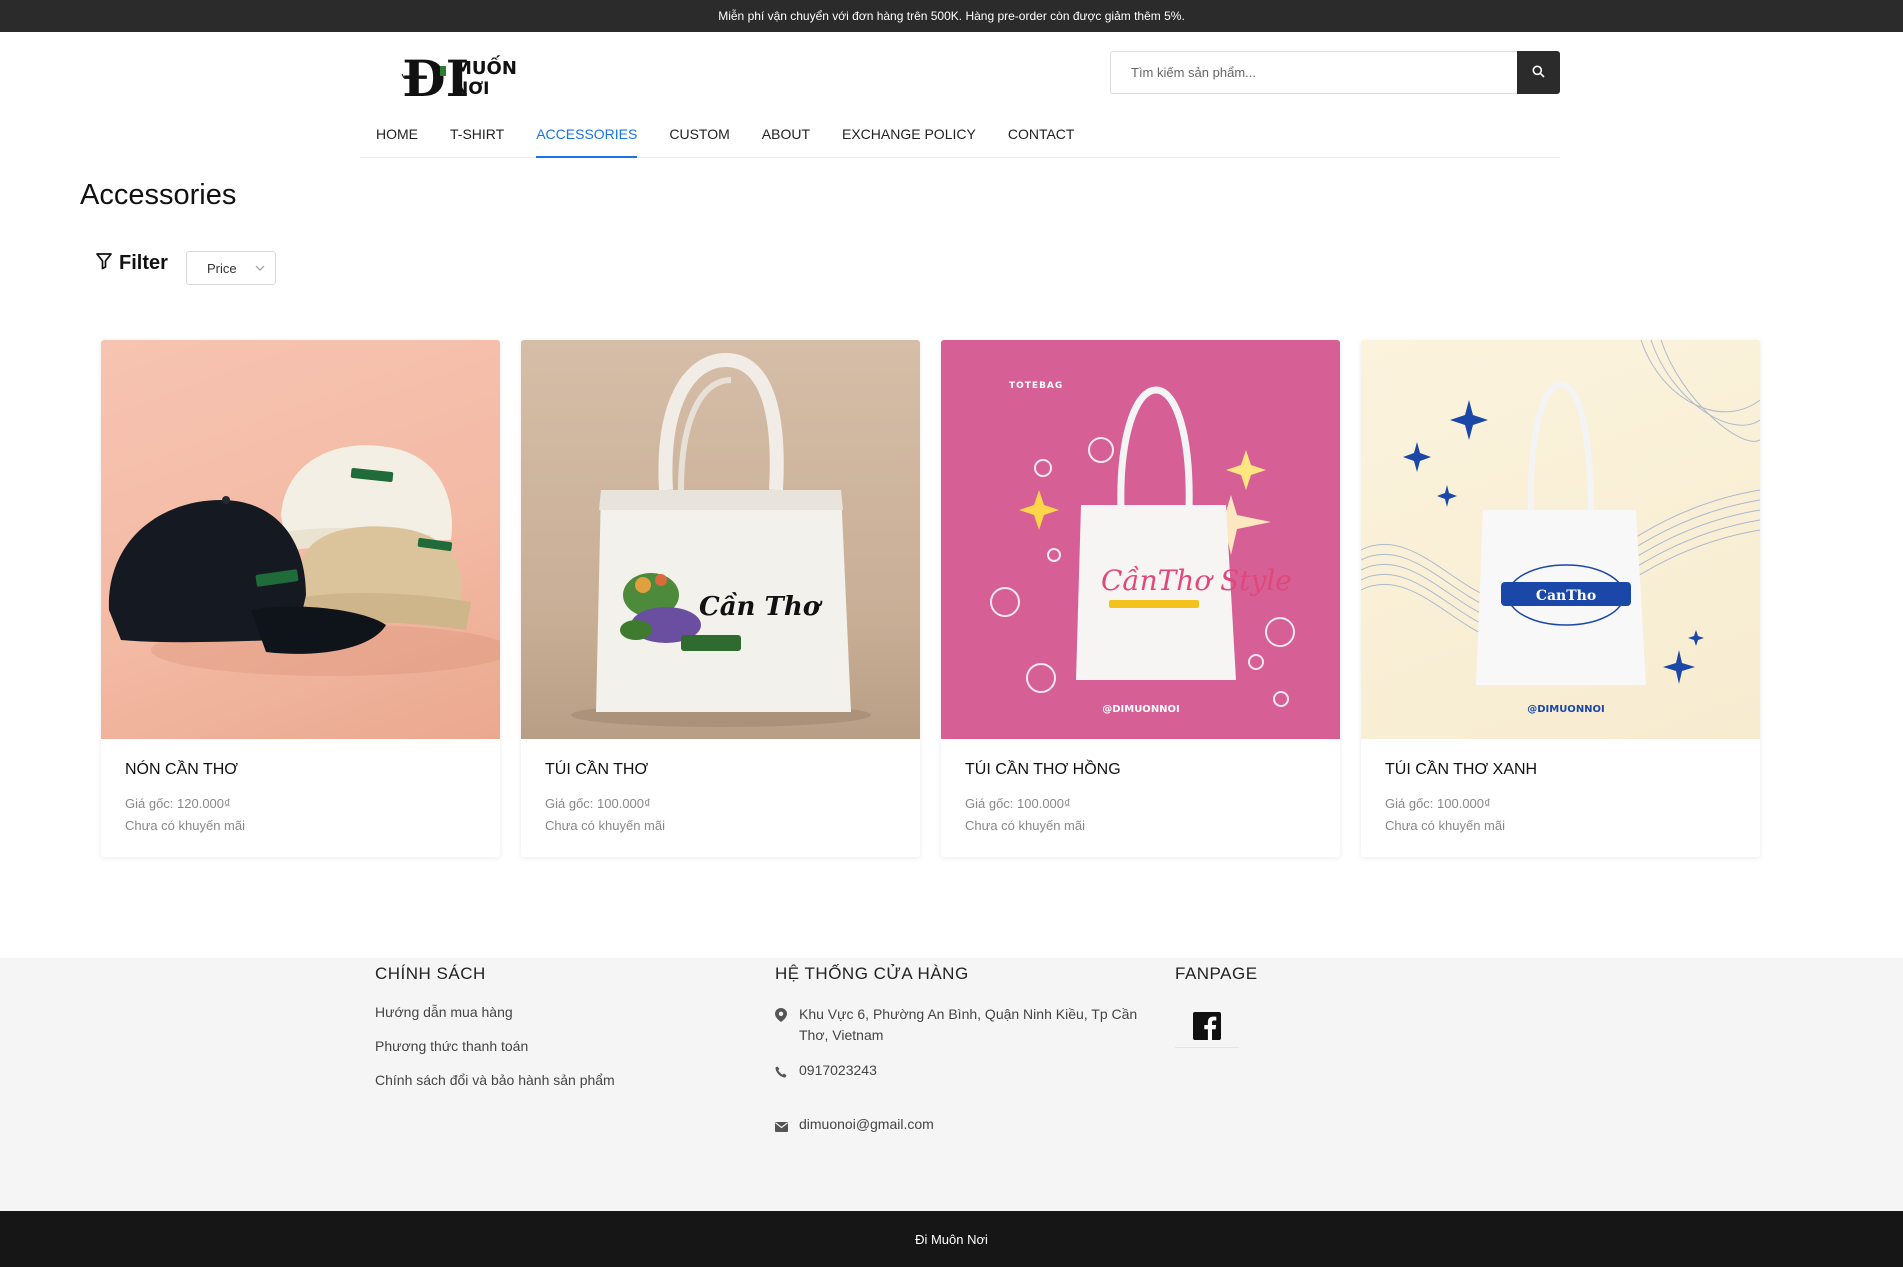  Describe the element at coordinates (1041, 137) in the screenshot. I see `nav-contact: CONTACT` at that location.